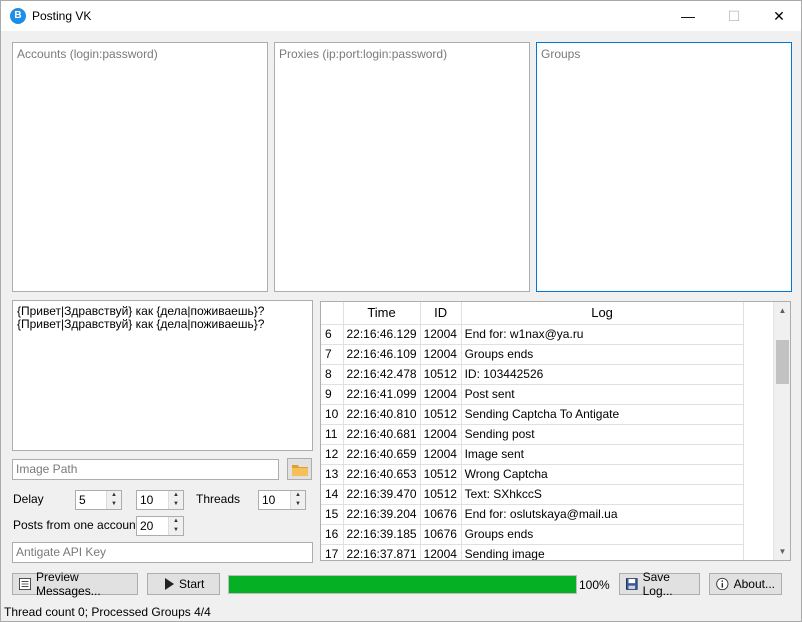 Image resolution: width=802 pixels, height=622 pixels. What do you see at coordinates (332, 534) in the screenshot?
I see `row-number: 16` at bounding box center [332, 534].